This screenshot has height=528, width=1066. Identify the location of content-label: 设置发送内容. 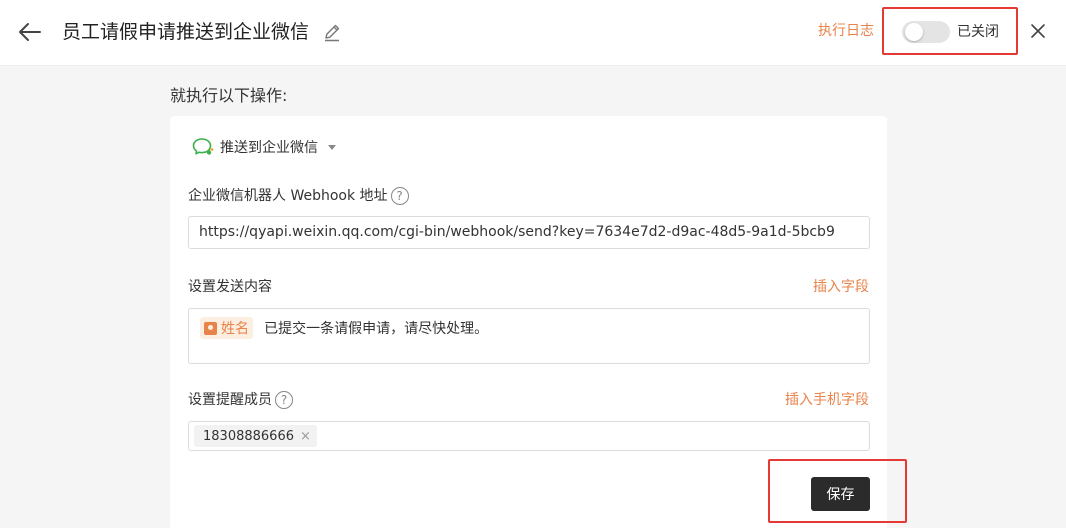
(230, 287).